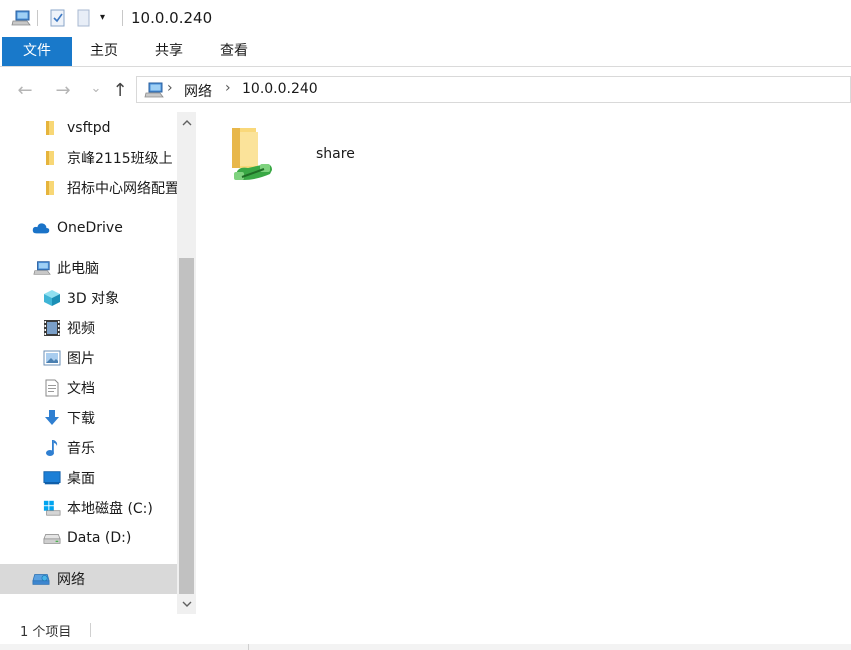 The height and width of the screenshot is (650, 851). I want to click on nav-item-jingfeng: 京峰2115班级上, so click(88, 158).